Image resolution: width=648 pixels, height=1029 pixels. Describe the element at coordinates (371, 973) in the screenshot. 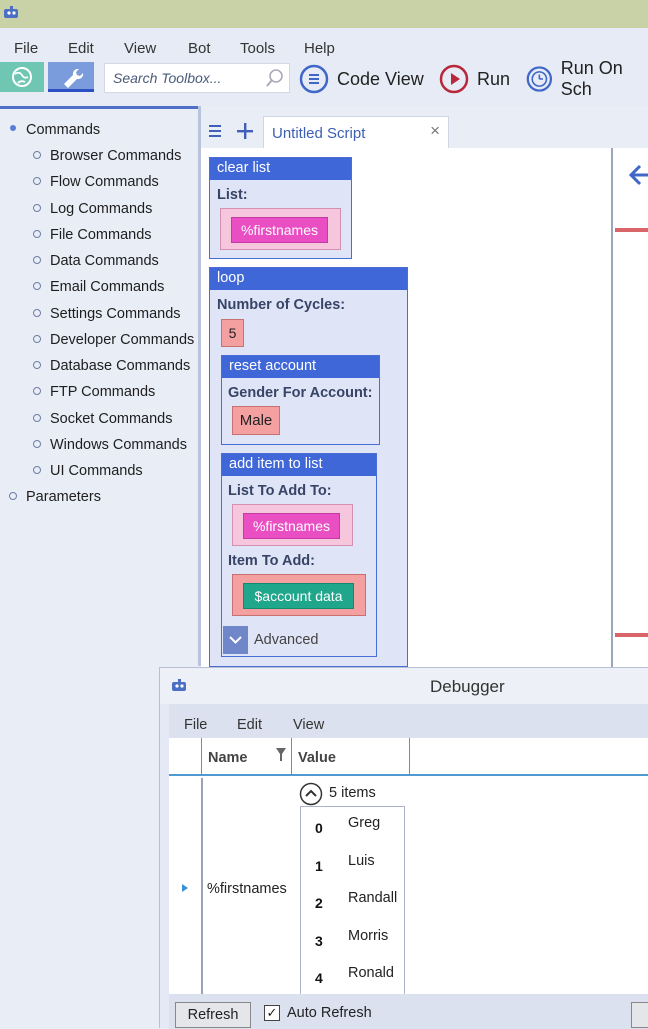

I see `item-value: Ronald` at that location.